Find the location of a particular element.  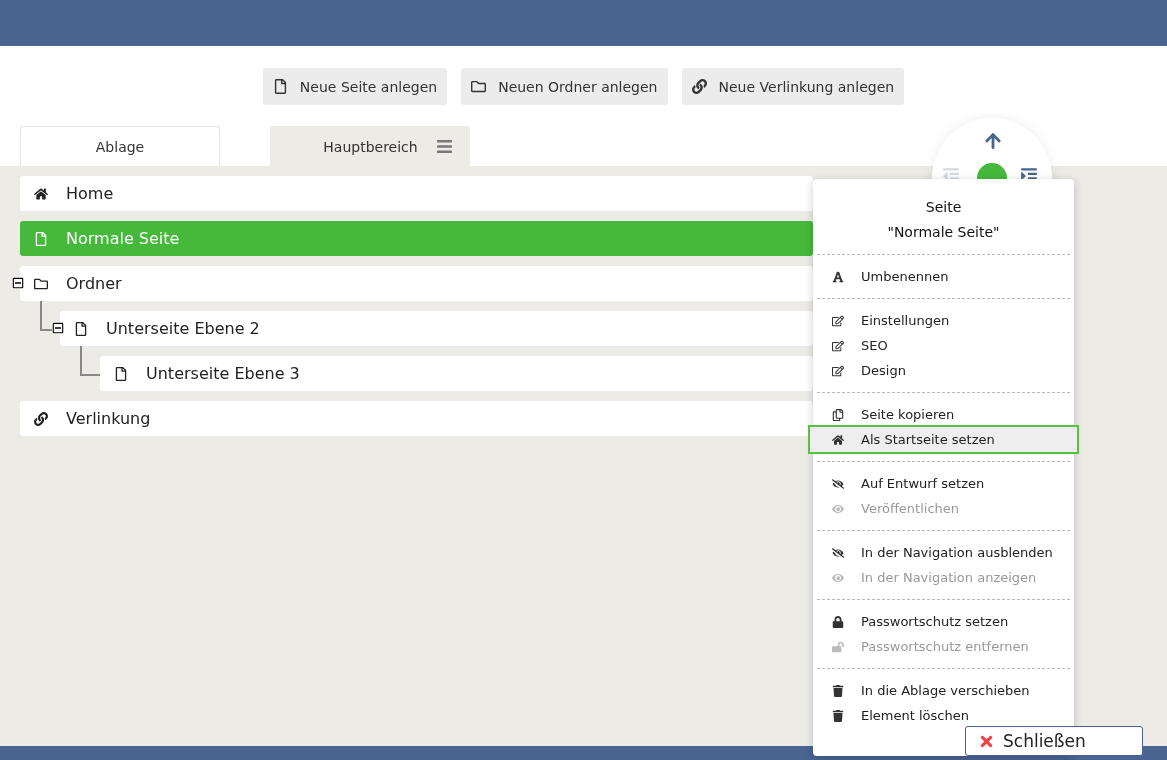

tree-item-label: Ordner is located at coordinates (94, 283).